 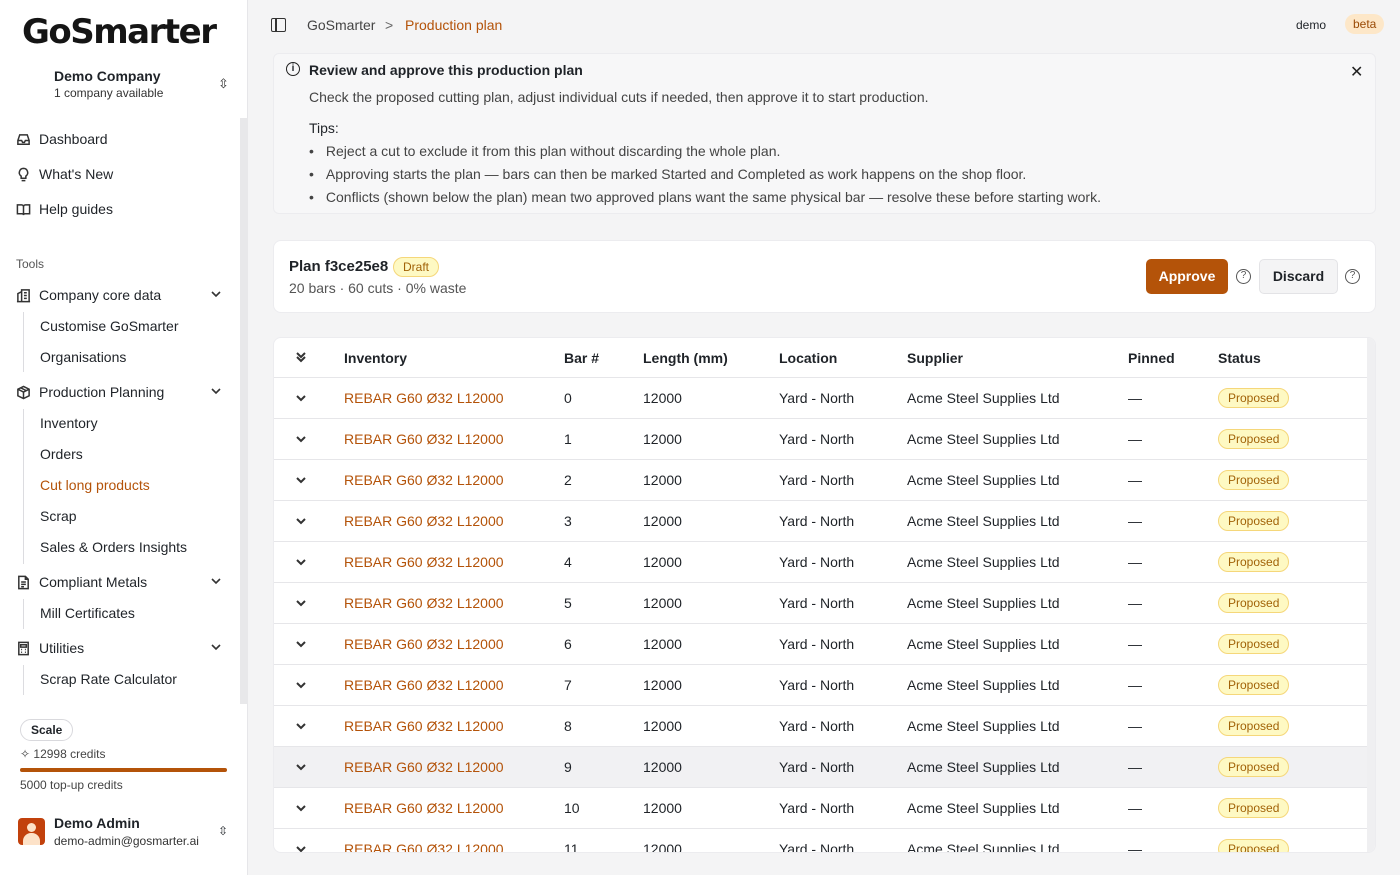 I want to click on column-header-supplier: Supplier, so click(x=935, y=358).